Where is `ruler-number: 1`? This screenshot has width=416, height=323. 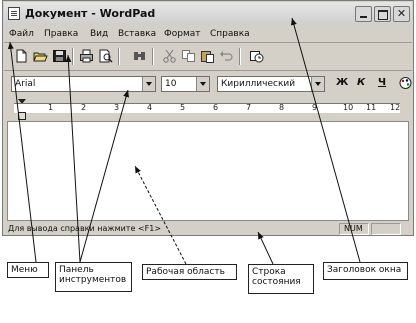
ruler-number: 1 is located at coordinates (51, 107).